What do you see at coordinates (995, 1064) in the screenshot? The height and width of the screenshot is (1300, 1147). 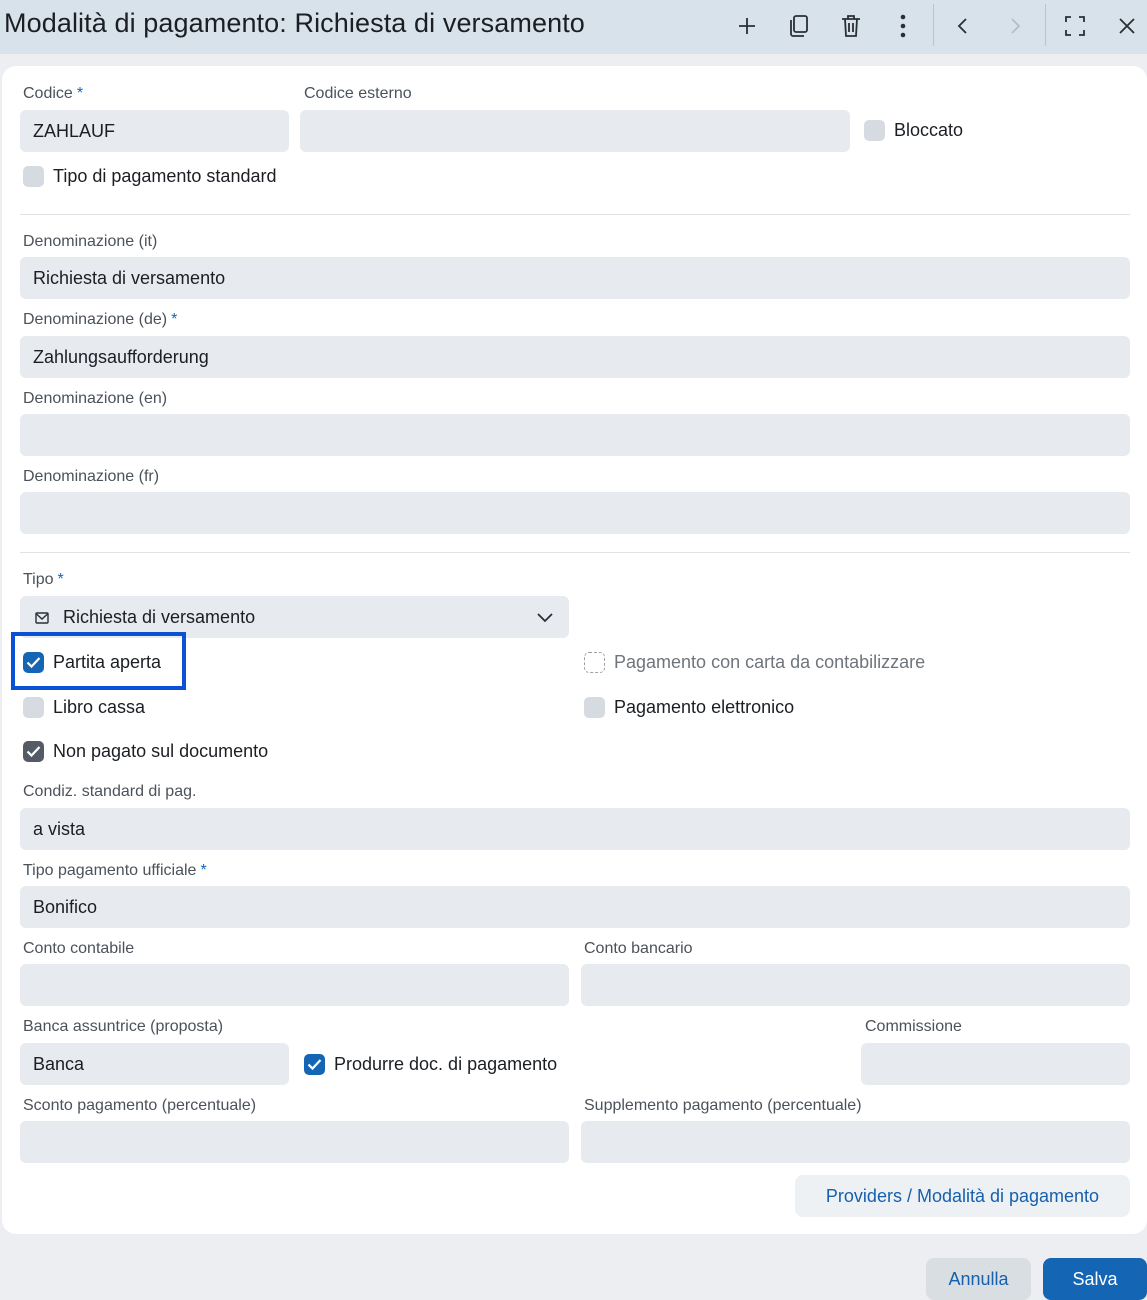 I see `commissione-field` at bounding box center [995, 1064].